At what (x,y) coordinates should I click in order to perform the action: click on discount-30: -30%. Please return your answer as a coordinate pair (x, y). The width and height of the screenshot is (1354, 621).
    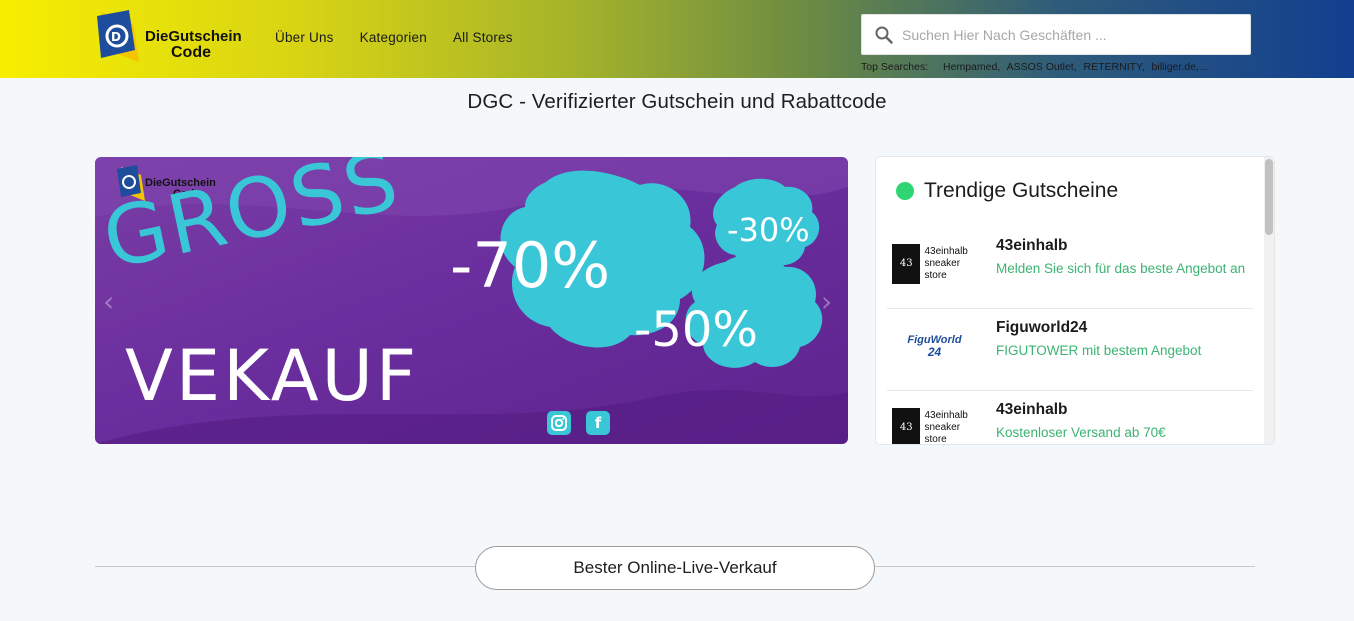
    Looking at the image, I should click on (768, 230).